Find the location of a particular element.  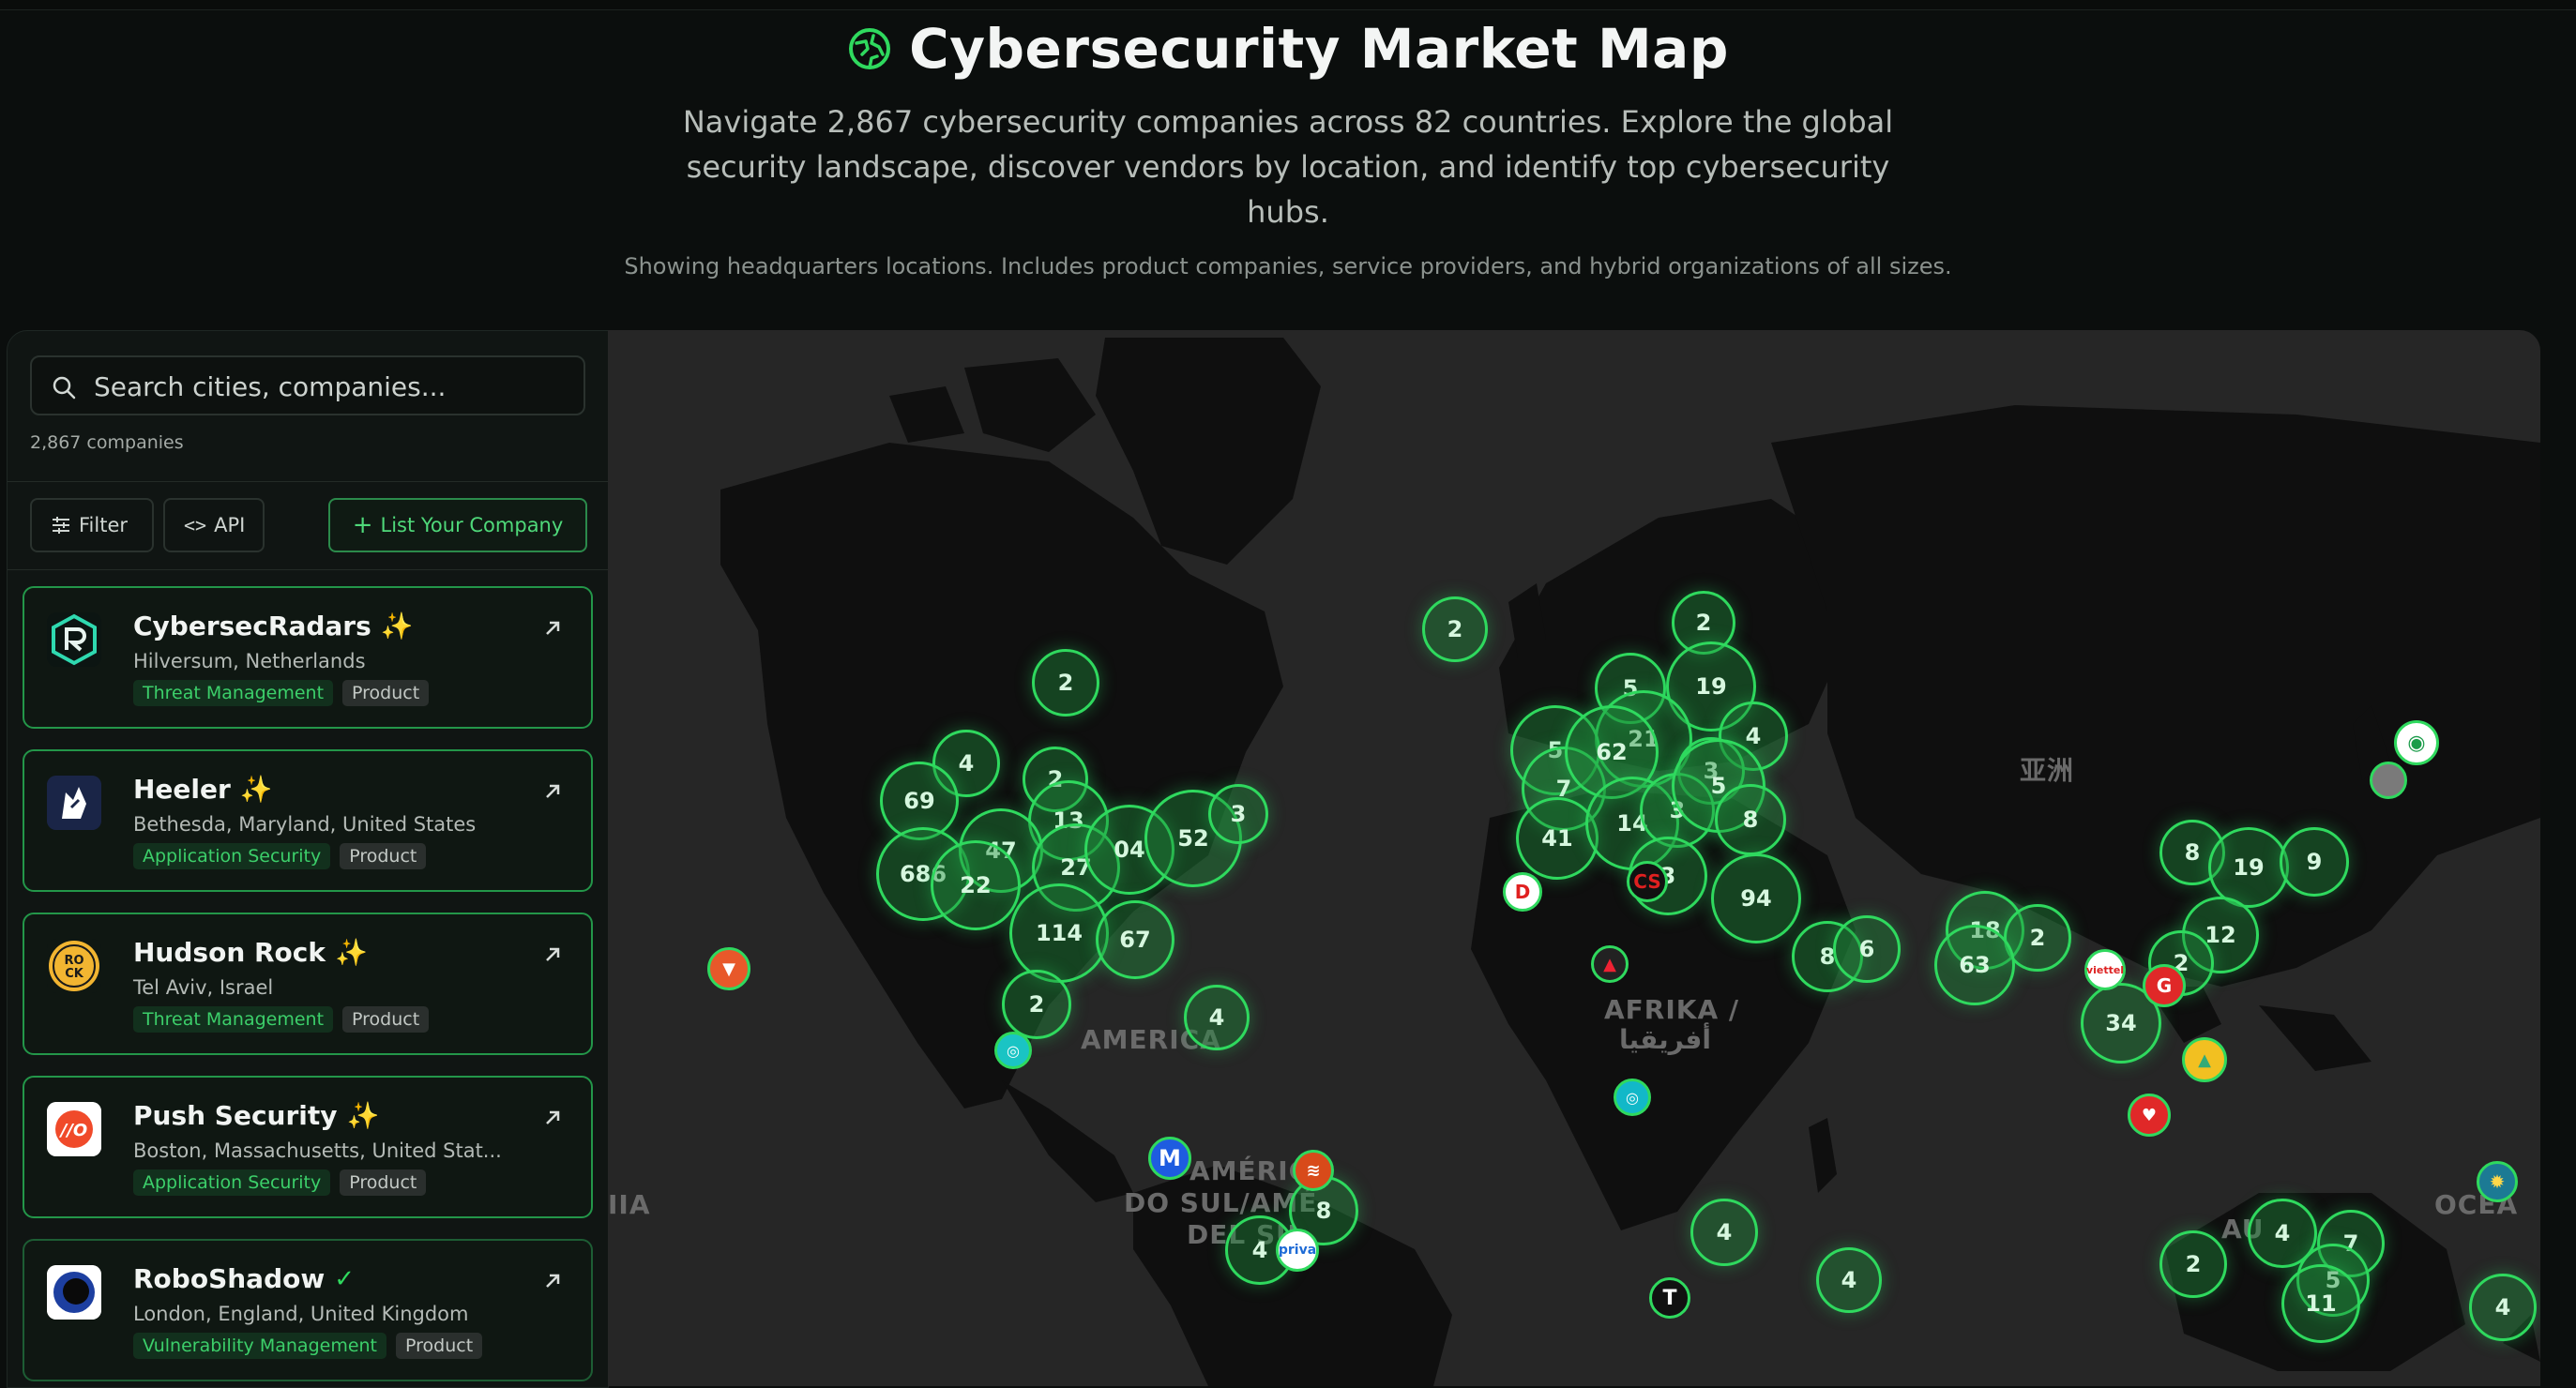

search-icon is located at coordinates (64, 388).